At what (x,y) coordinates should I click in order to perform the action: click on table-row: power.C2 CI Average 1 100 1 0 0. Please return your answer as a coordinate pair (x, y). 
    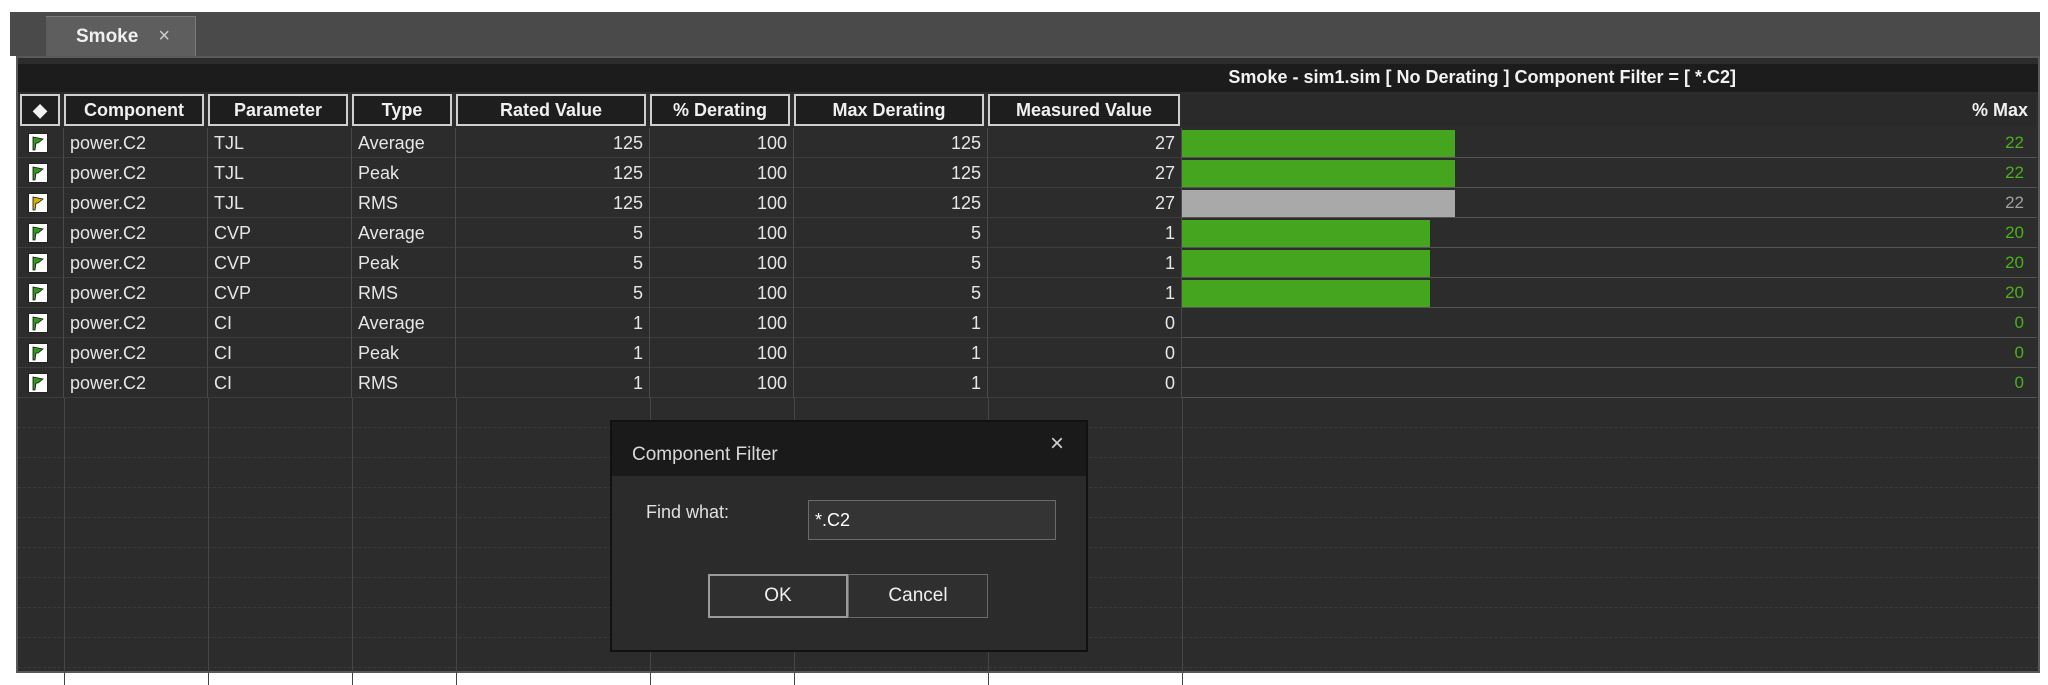
    Looking at the image, I should click on (1028, 323).